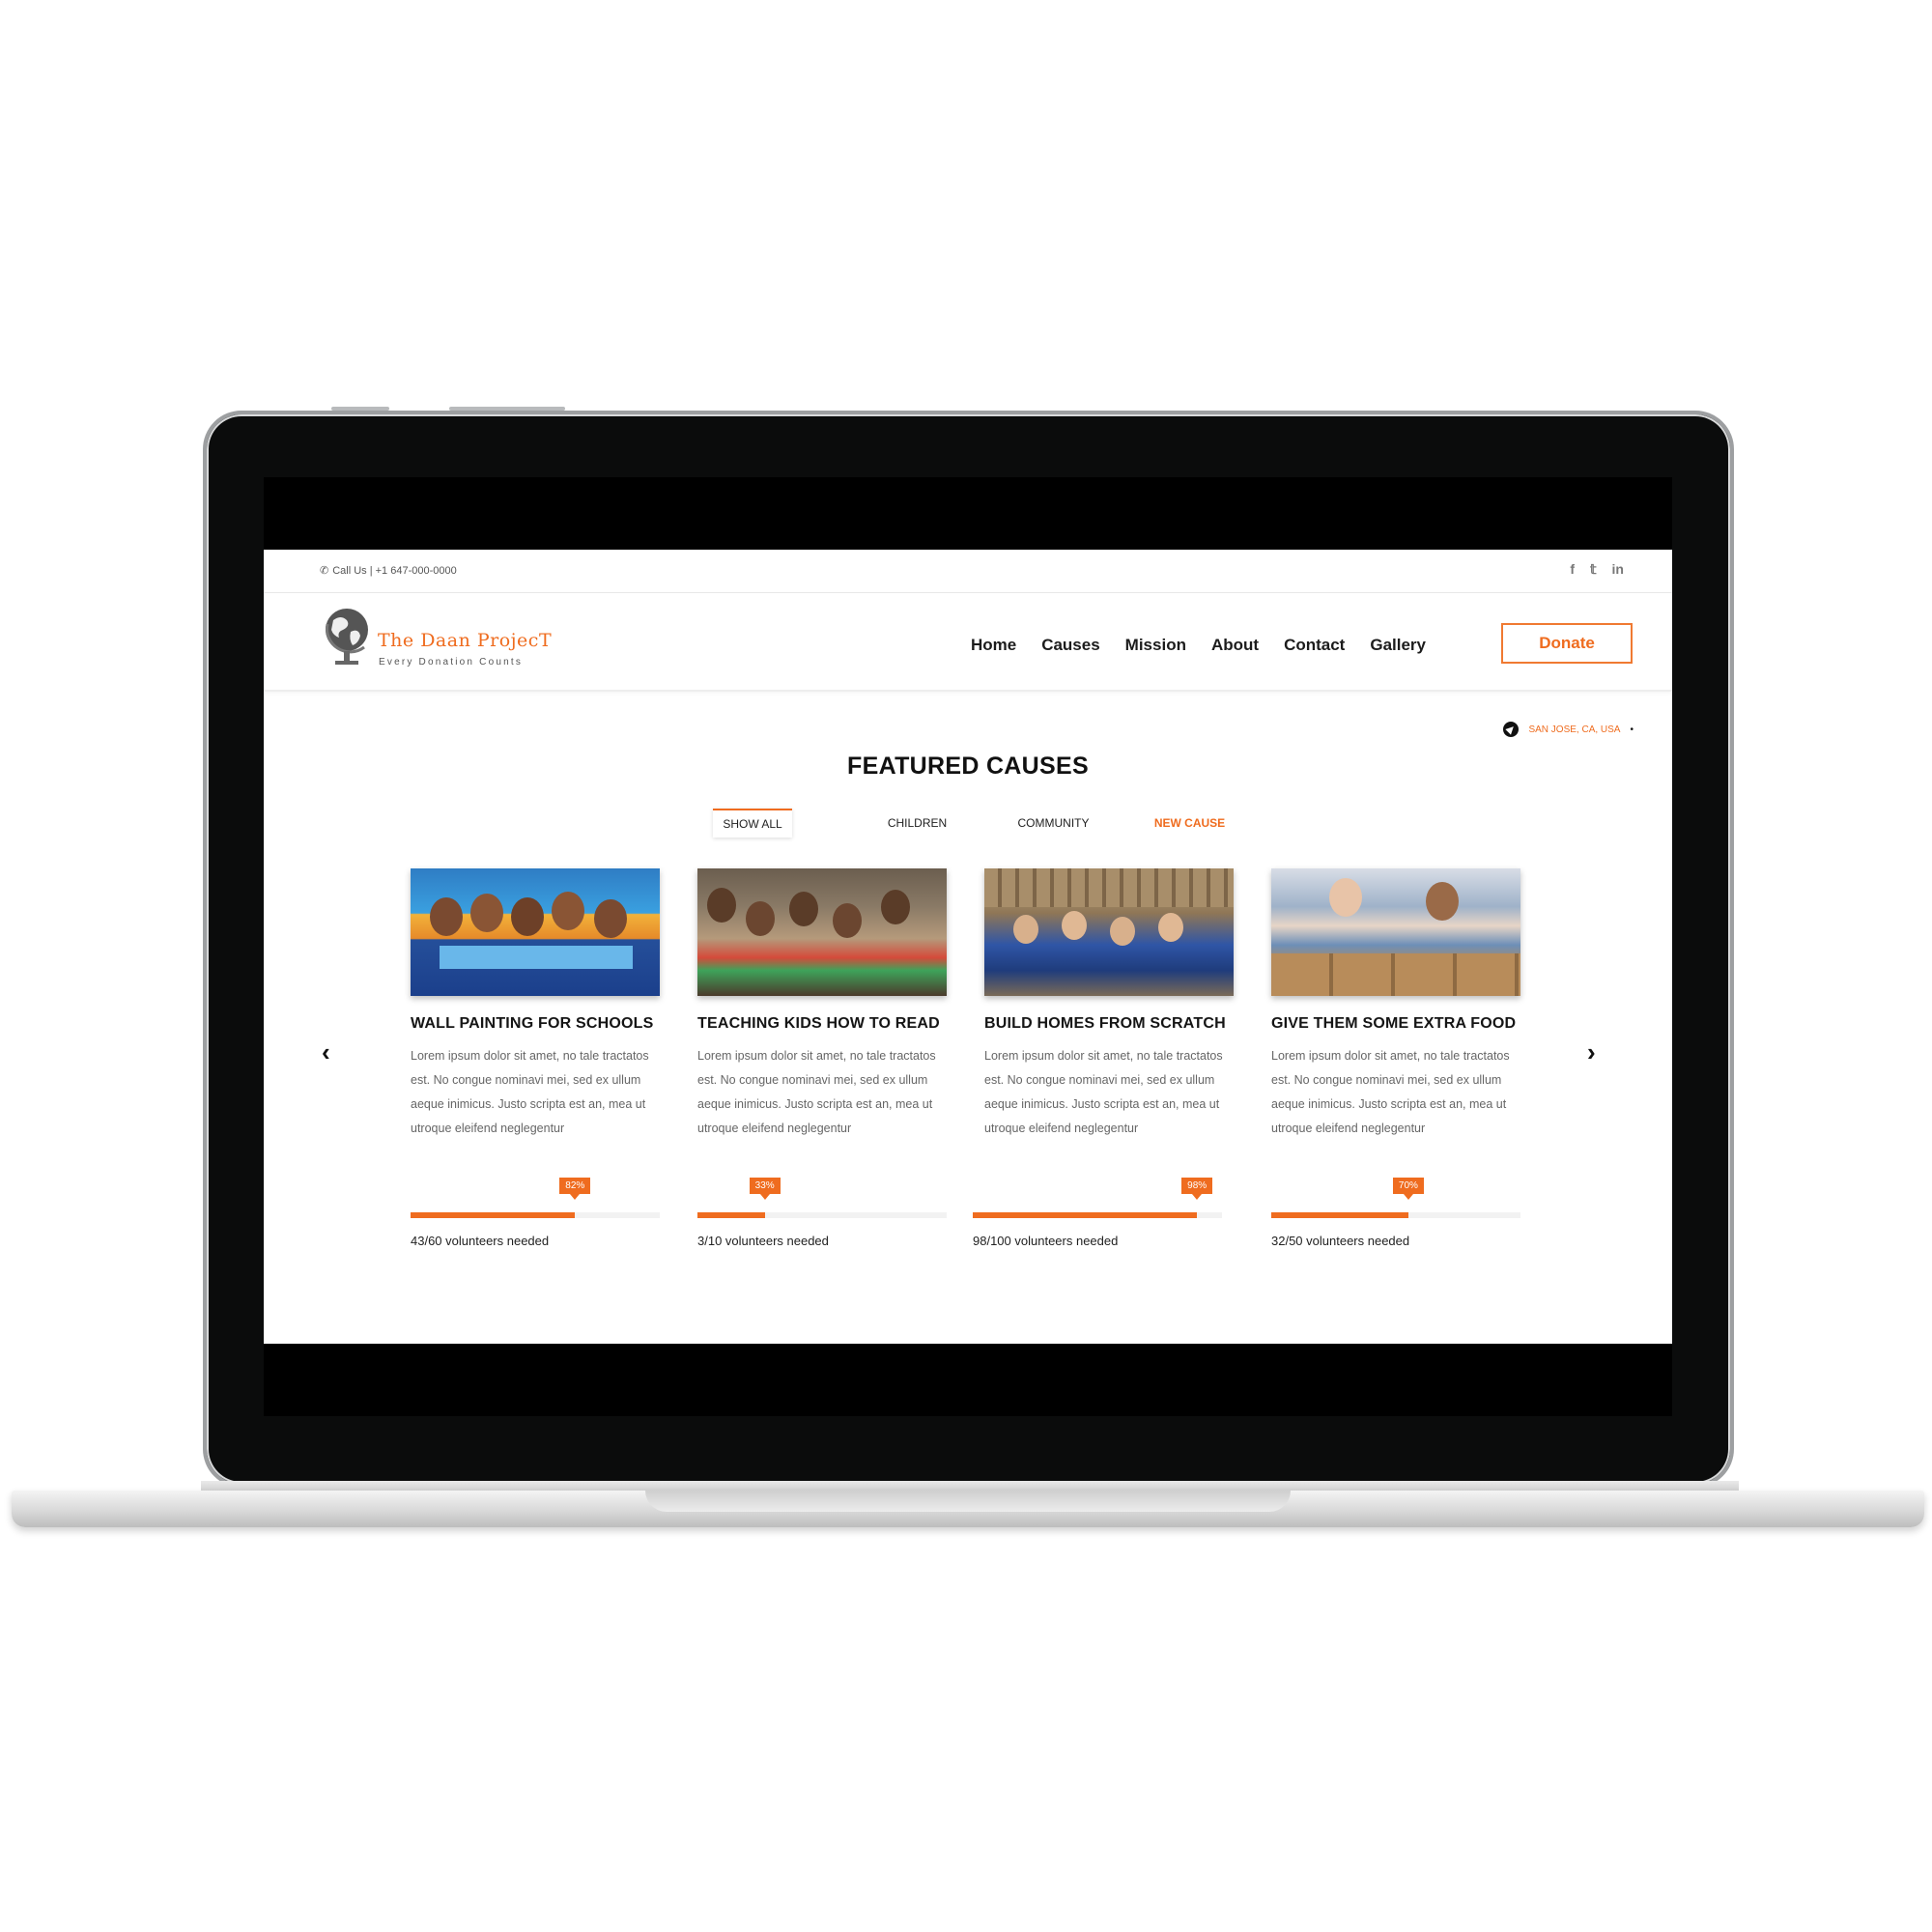 This screenshot has height=1932, width=1932. Describe the element at coordinates (324, 571) in the screenshot. I see `phone-icon: ✆` at that location.